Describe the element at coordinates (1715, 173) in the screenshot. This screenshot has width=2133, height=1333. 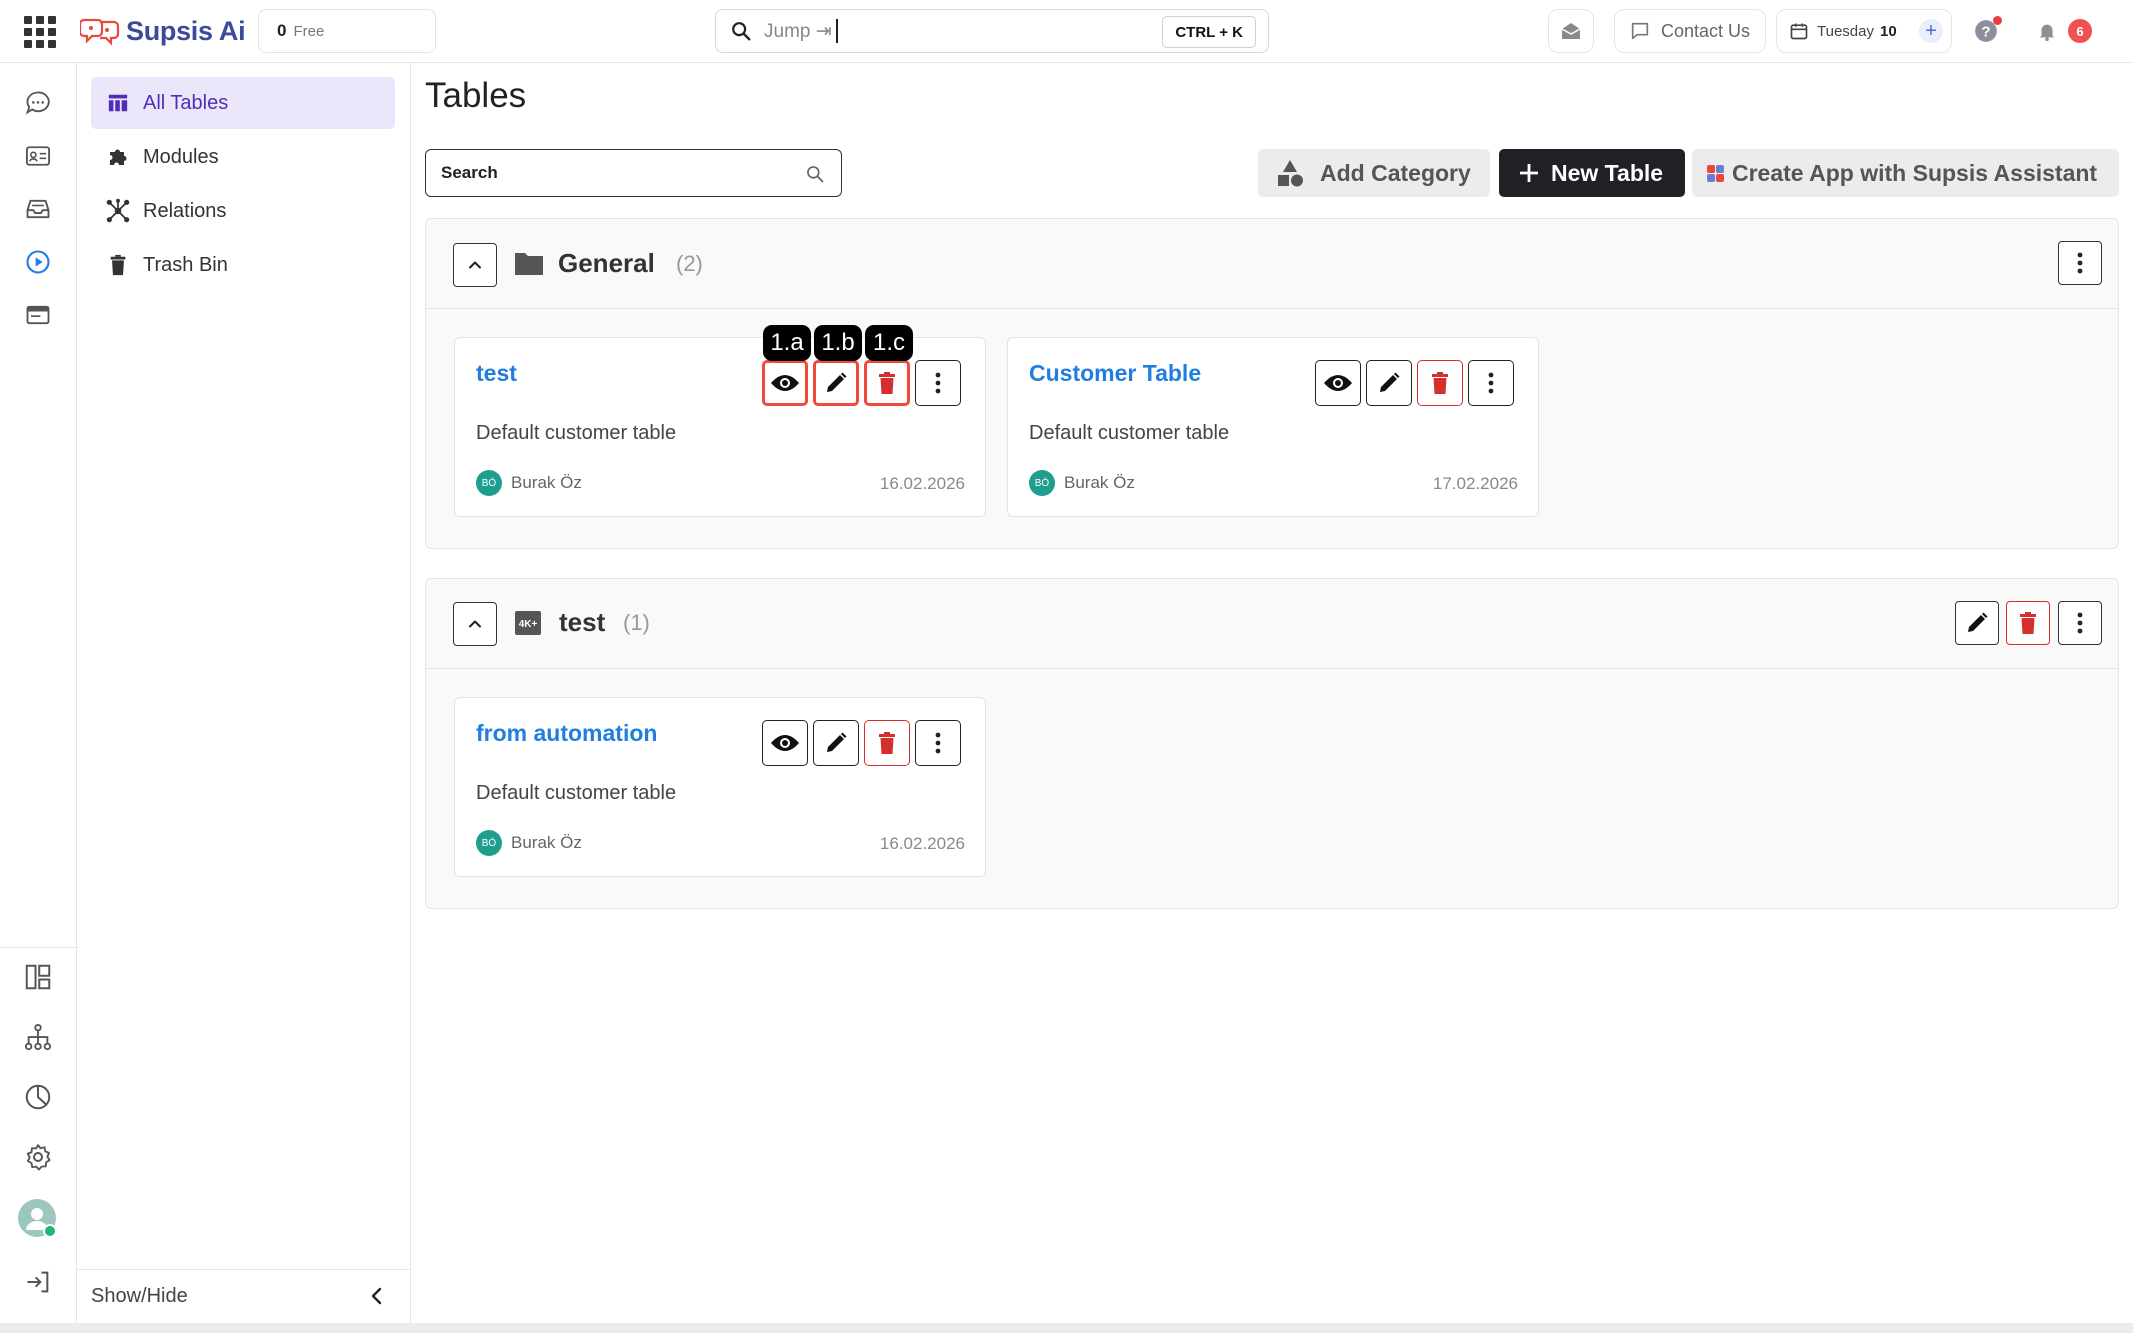
I see `assistant-icon` at that location.